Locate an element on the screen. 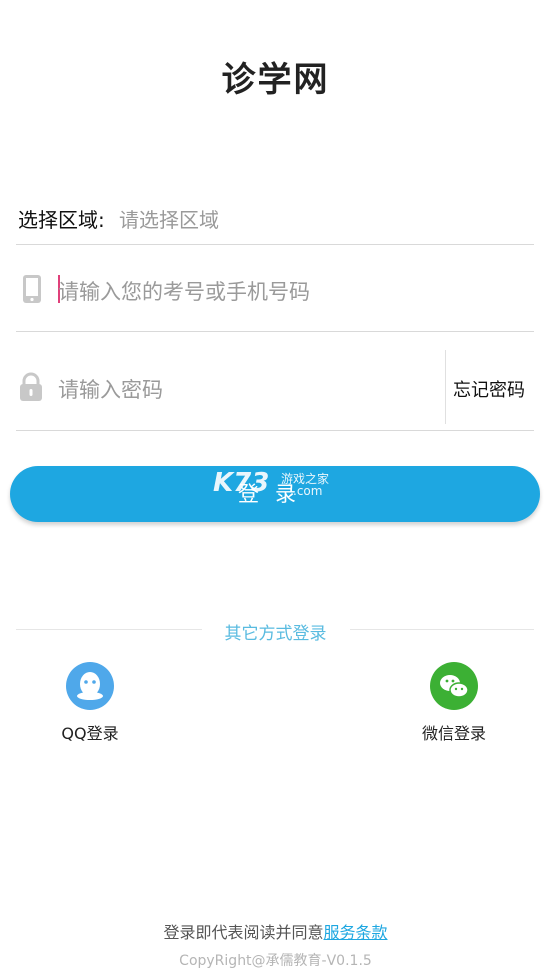  wechat-login-button: 微信登录 is located at coordinates (454, 703).